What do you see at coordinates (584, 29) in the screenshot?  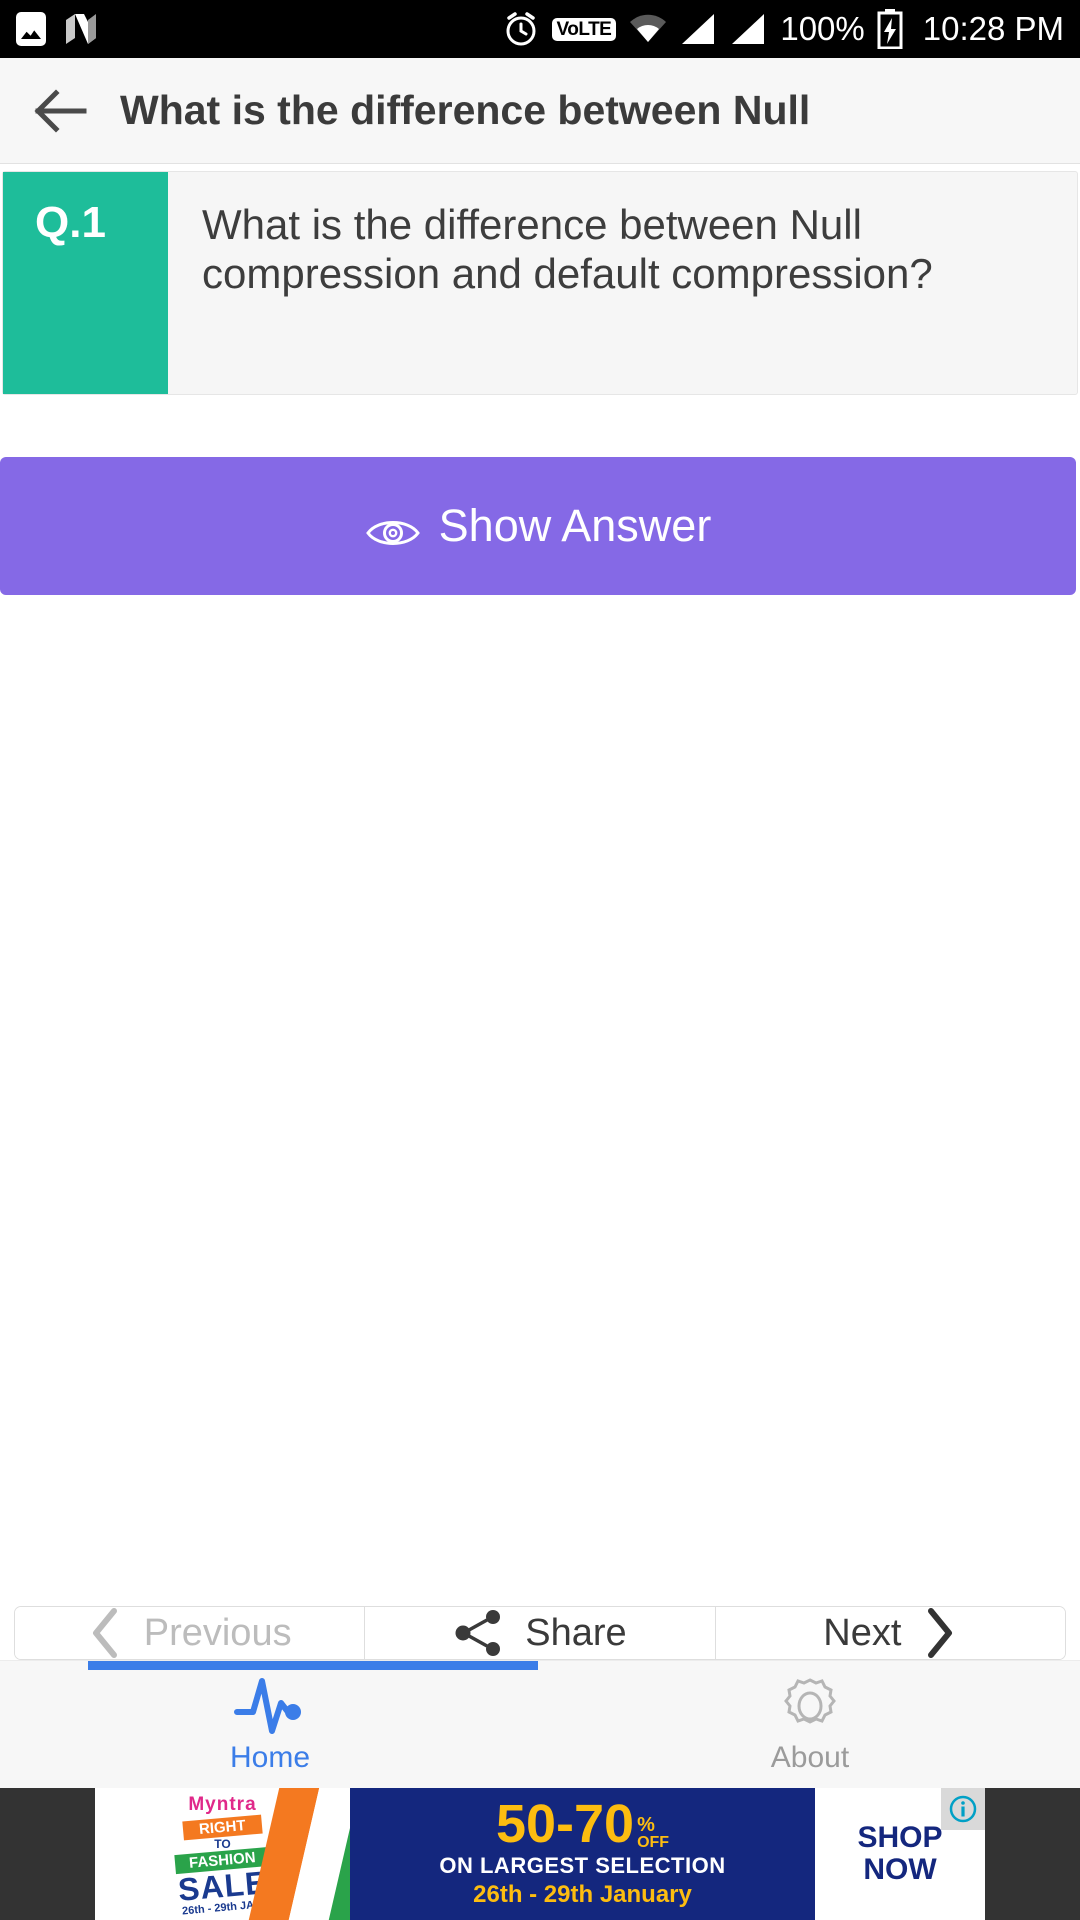 I see `volte-icon: VoLTE` at bounding box center [584, 29].